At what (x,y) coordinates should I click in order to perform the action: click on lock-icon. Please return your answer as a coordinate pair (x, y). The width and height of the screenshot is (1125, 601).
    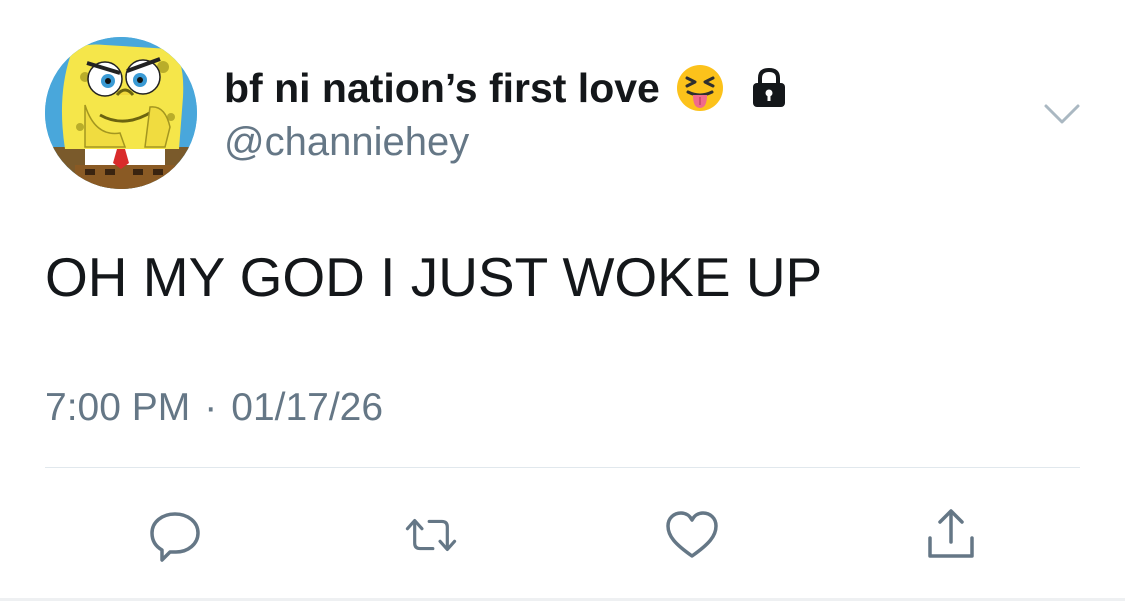
    Looking at the image, I should click on (769, 88).